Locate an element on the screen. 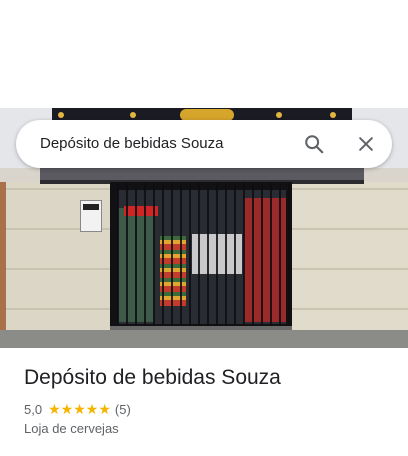 The width and height of the screenshot is (408, 456). search-query-text: Depósito de bebidas Souza is located at coordinates (131, 144).